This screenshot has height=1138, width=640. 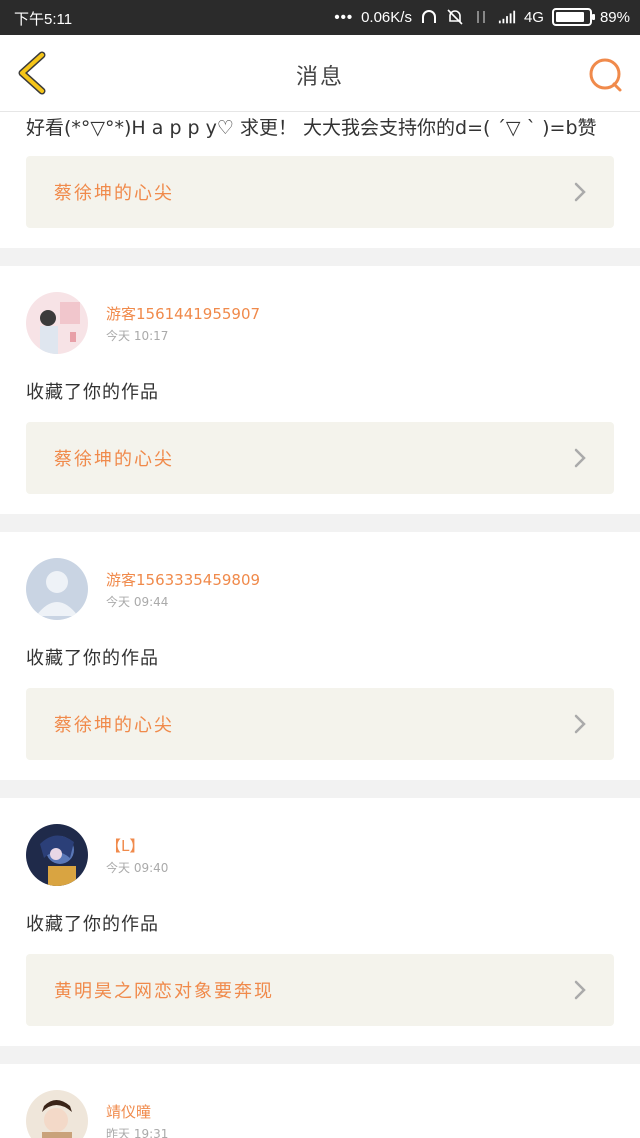 What do you see at coordinates (455, 17) in the screenshot?
I see `mute-bell-icon` at bounding box center [455, 17].